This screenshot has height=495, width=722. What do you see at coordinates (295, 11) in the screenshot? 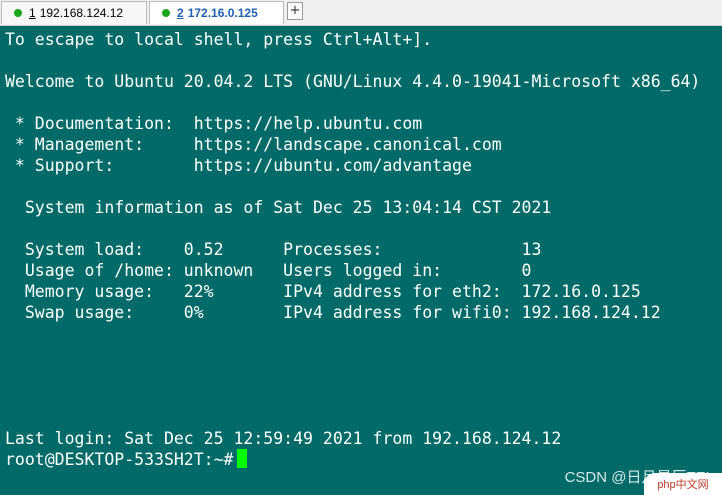
I see `new-tab-button: +` at bounding box center [295, 11].